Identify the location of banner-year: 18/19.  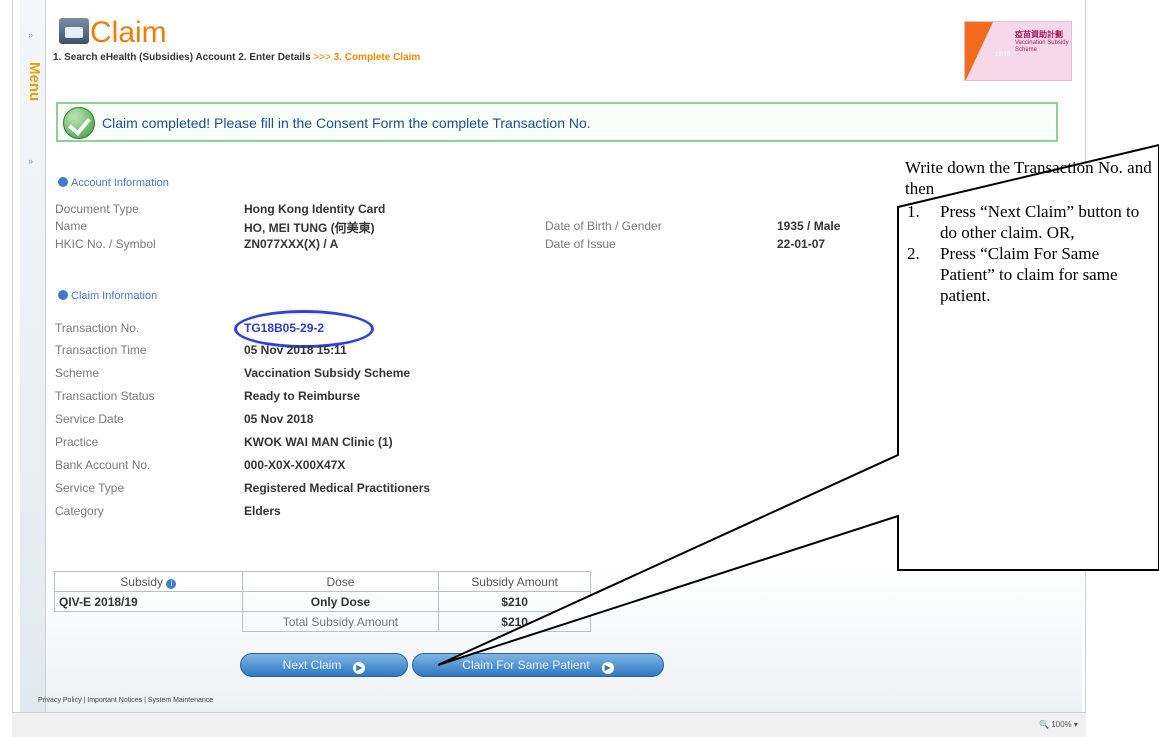
(1003, 55).